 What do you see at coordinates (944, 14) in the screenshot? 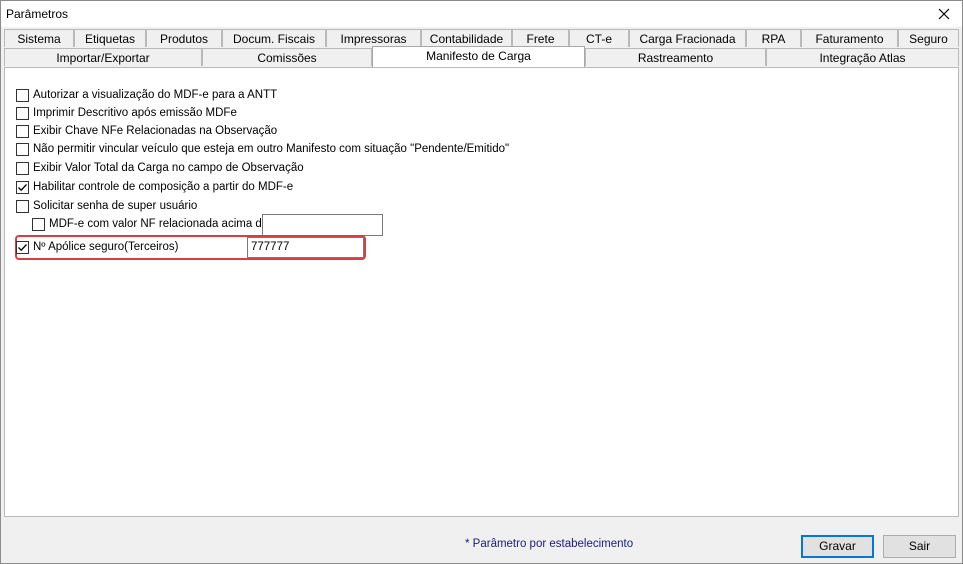
I see `close-icon` at bounding box center [944, 14].